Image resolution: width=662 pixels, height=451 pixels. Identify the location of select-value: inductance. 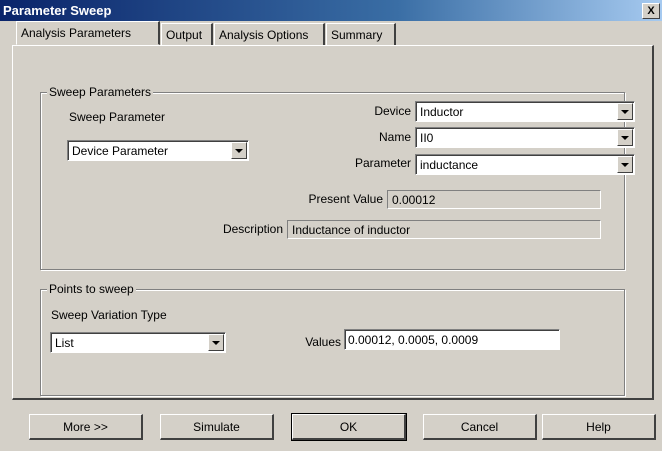
(449, 165).